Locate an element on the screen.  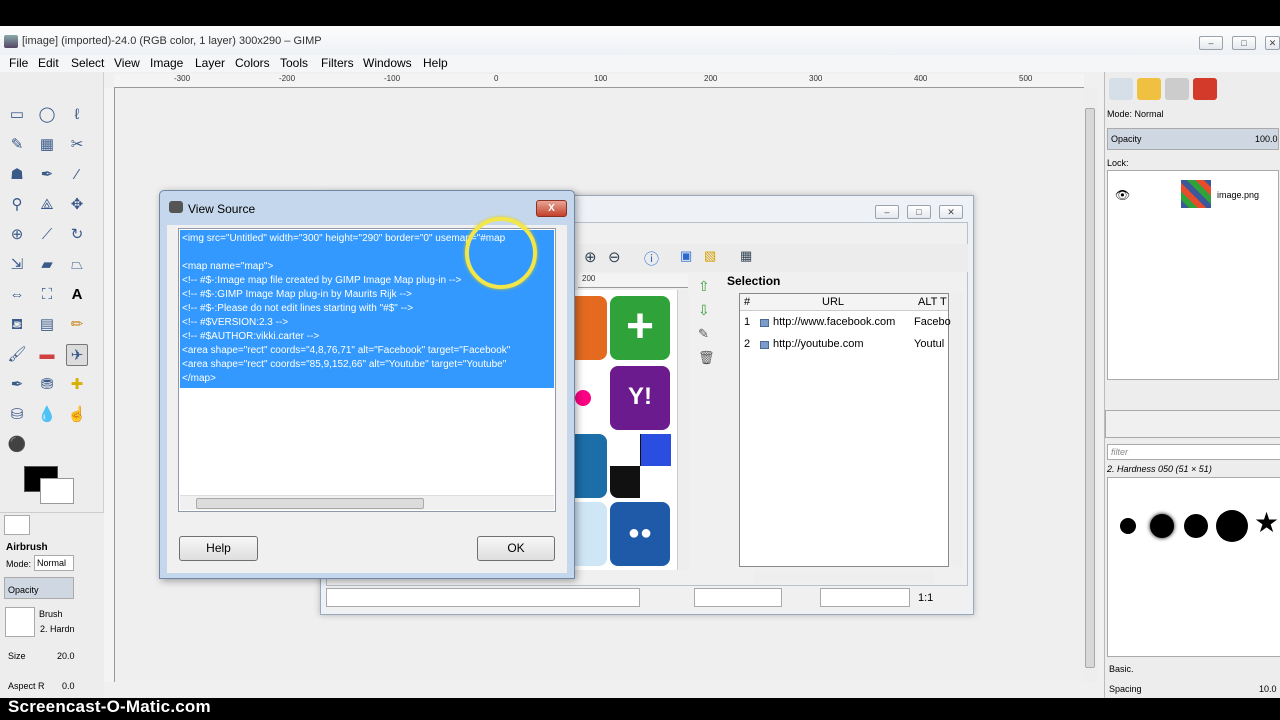
measure-icon: ⟁ is located at coordinates (47, 205).